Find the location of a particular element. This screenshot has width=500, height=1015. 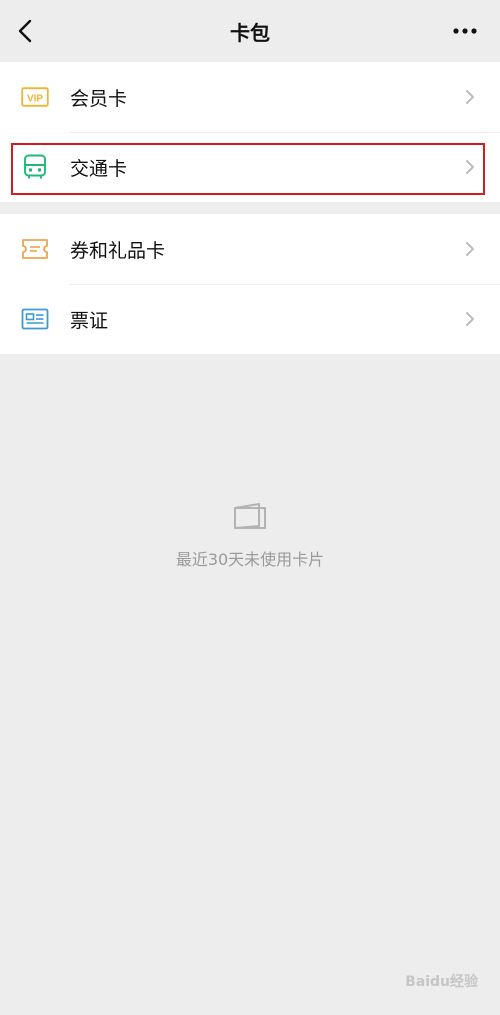

coupon-icon is located at coordinates (35, 249).